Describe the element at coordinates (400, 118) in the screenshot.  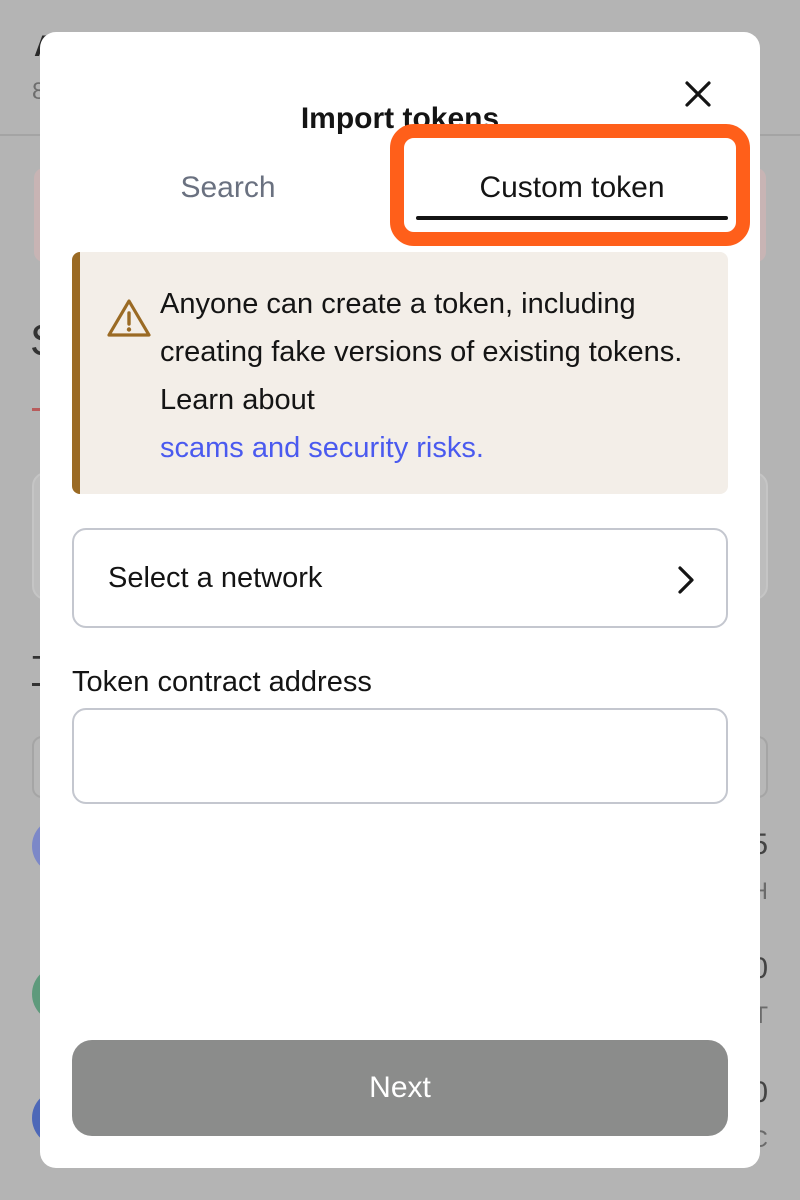
I see `modal-title: Import tokens` at that location.